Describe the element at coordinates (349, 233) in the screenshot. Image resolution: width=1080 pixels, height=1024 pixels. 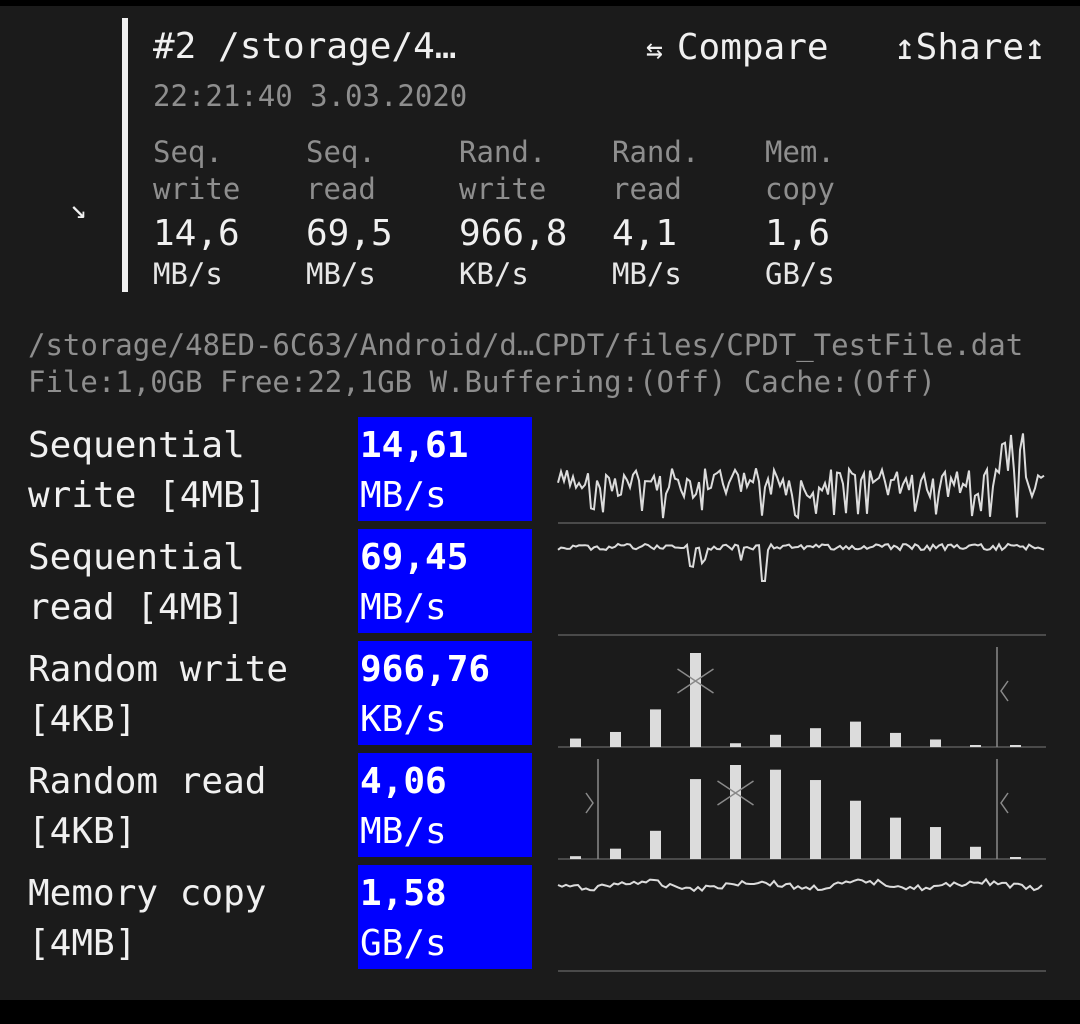
I see `summary-value: 69,5` at that location.